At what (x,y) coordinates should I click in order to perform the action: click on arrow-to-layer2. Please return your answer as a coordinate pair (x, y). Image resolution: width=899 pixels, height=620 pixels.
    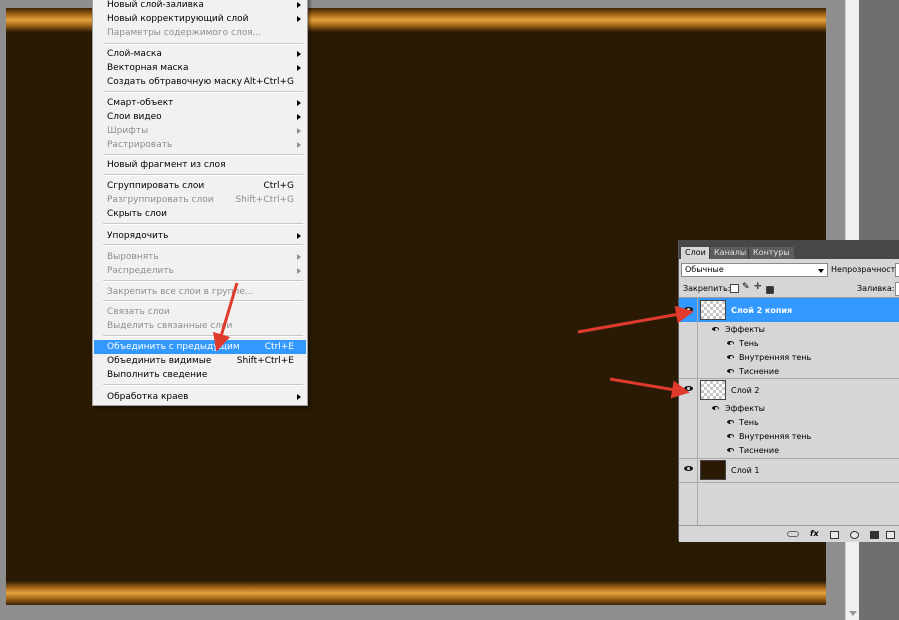
    Looking at the image, I should click on (649, 388).